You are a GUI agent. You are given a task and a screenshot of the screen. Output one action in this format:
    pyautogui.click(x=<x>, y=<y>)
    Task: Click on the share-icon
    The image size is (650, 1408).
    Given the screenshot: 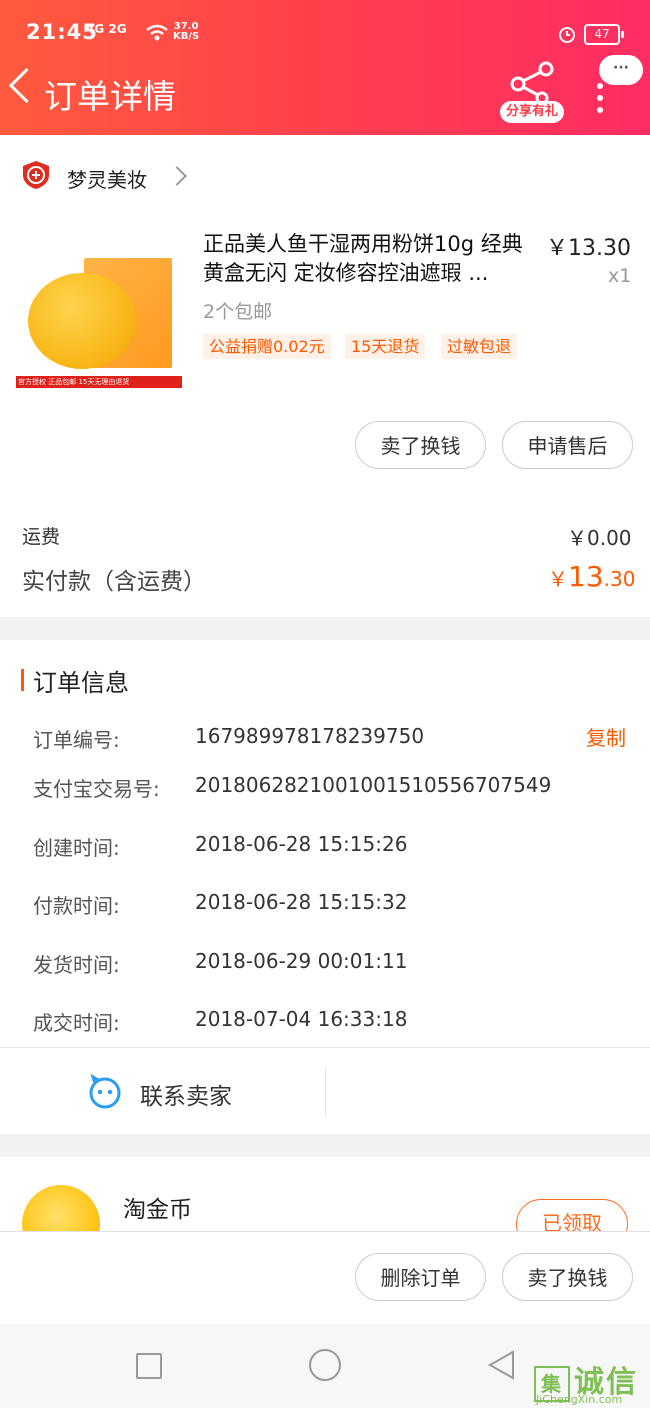 What is the action you would take?
    pyautogui.click(x=533, y=82)
    